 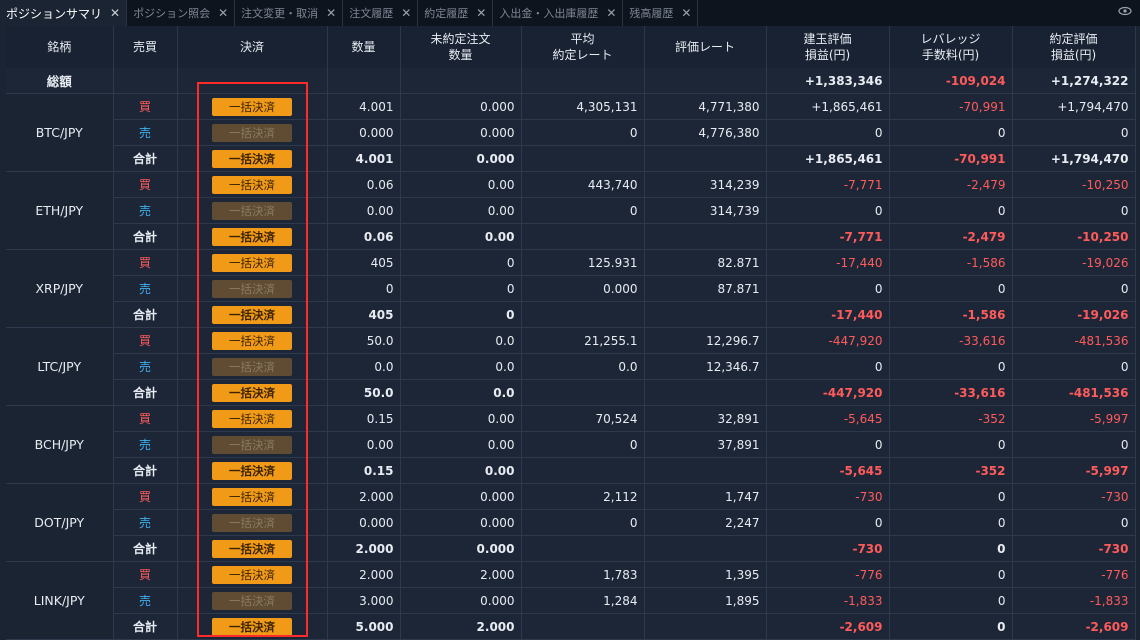 What do you see at coordinates (951, 392) in the screenshot?
I see `leverage-fee-cell: -33,616` at bounding box center [951, 392].